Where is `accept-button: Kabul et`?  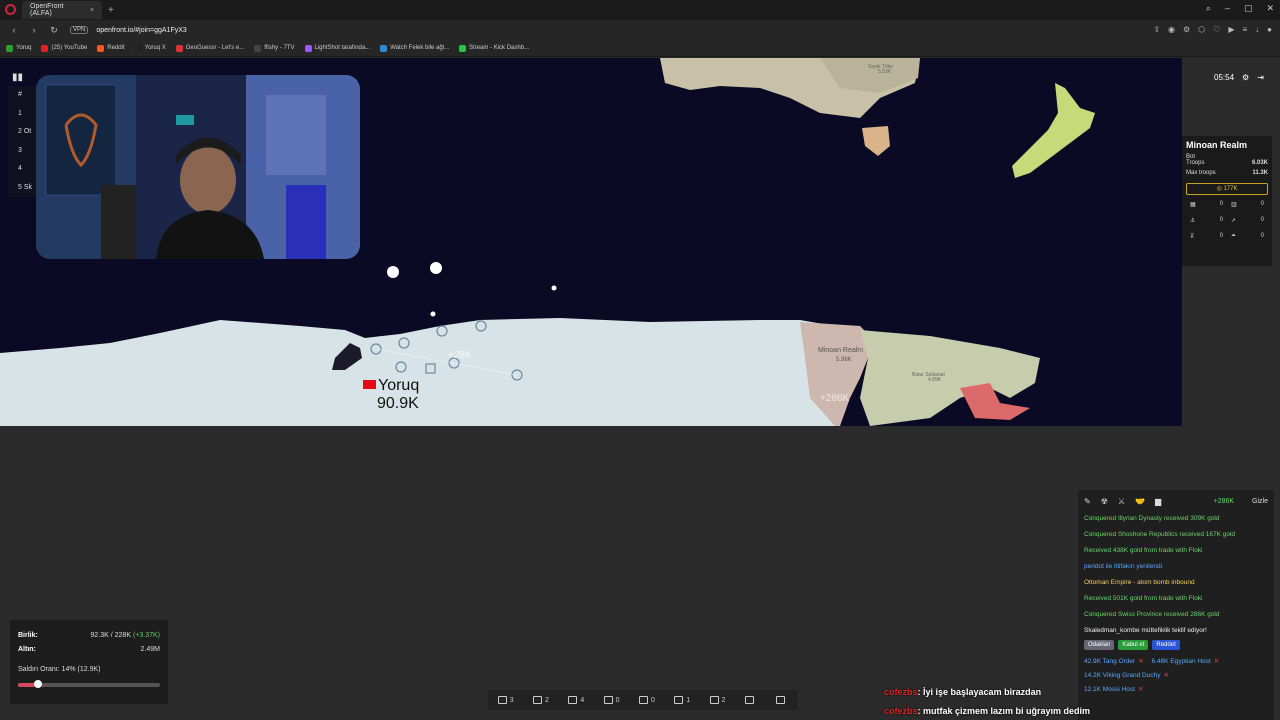 accept-button: Kabul et is located at coordinates (1133, 645).